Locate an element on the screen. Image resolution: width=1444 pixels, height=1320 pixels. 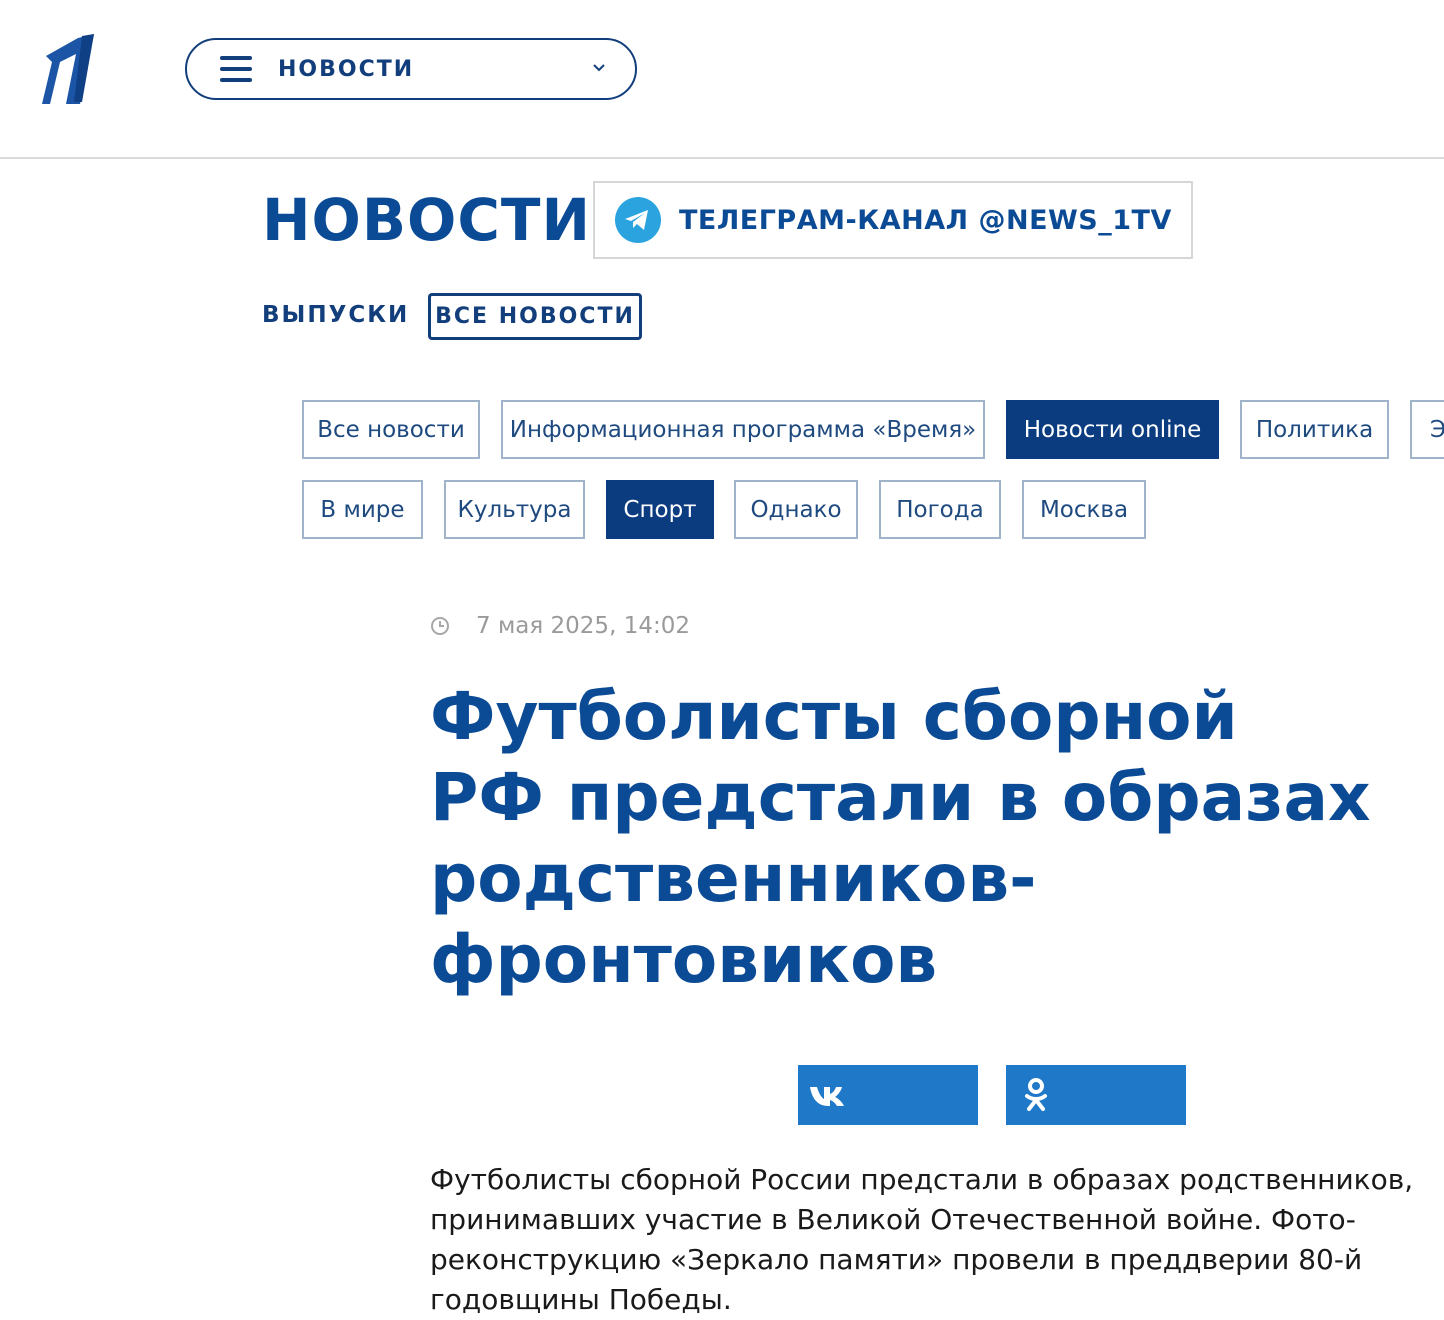
telegram-icon is located at coordinates (638, 220).